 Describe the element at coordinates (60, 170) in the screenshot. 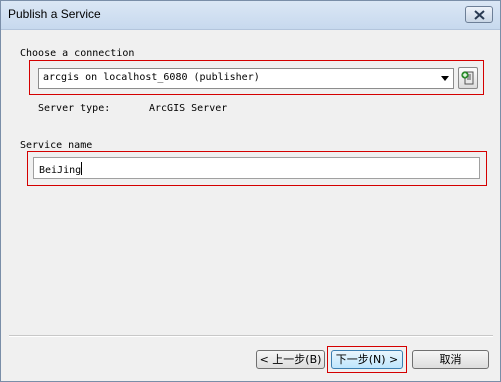

I see `service-name-value: BeiJing` at that location.